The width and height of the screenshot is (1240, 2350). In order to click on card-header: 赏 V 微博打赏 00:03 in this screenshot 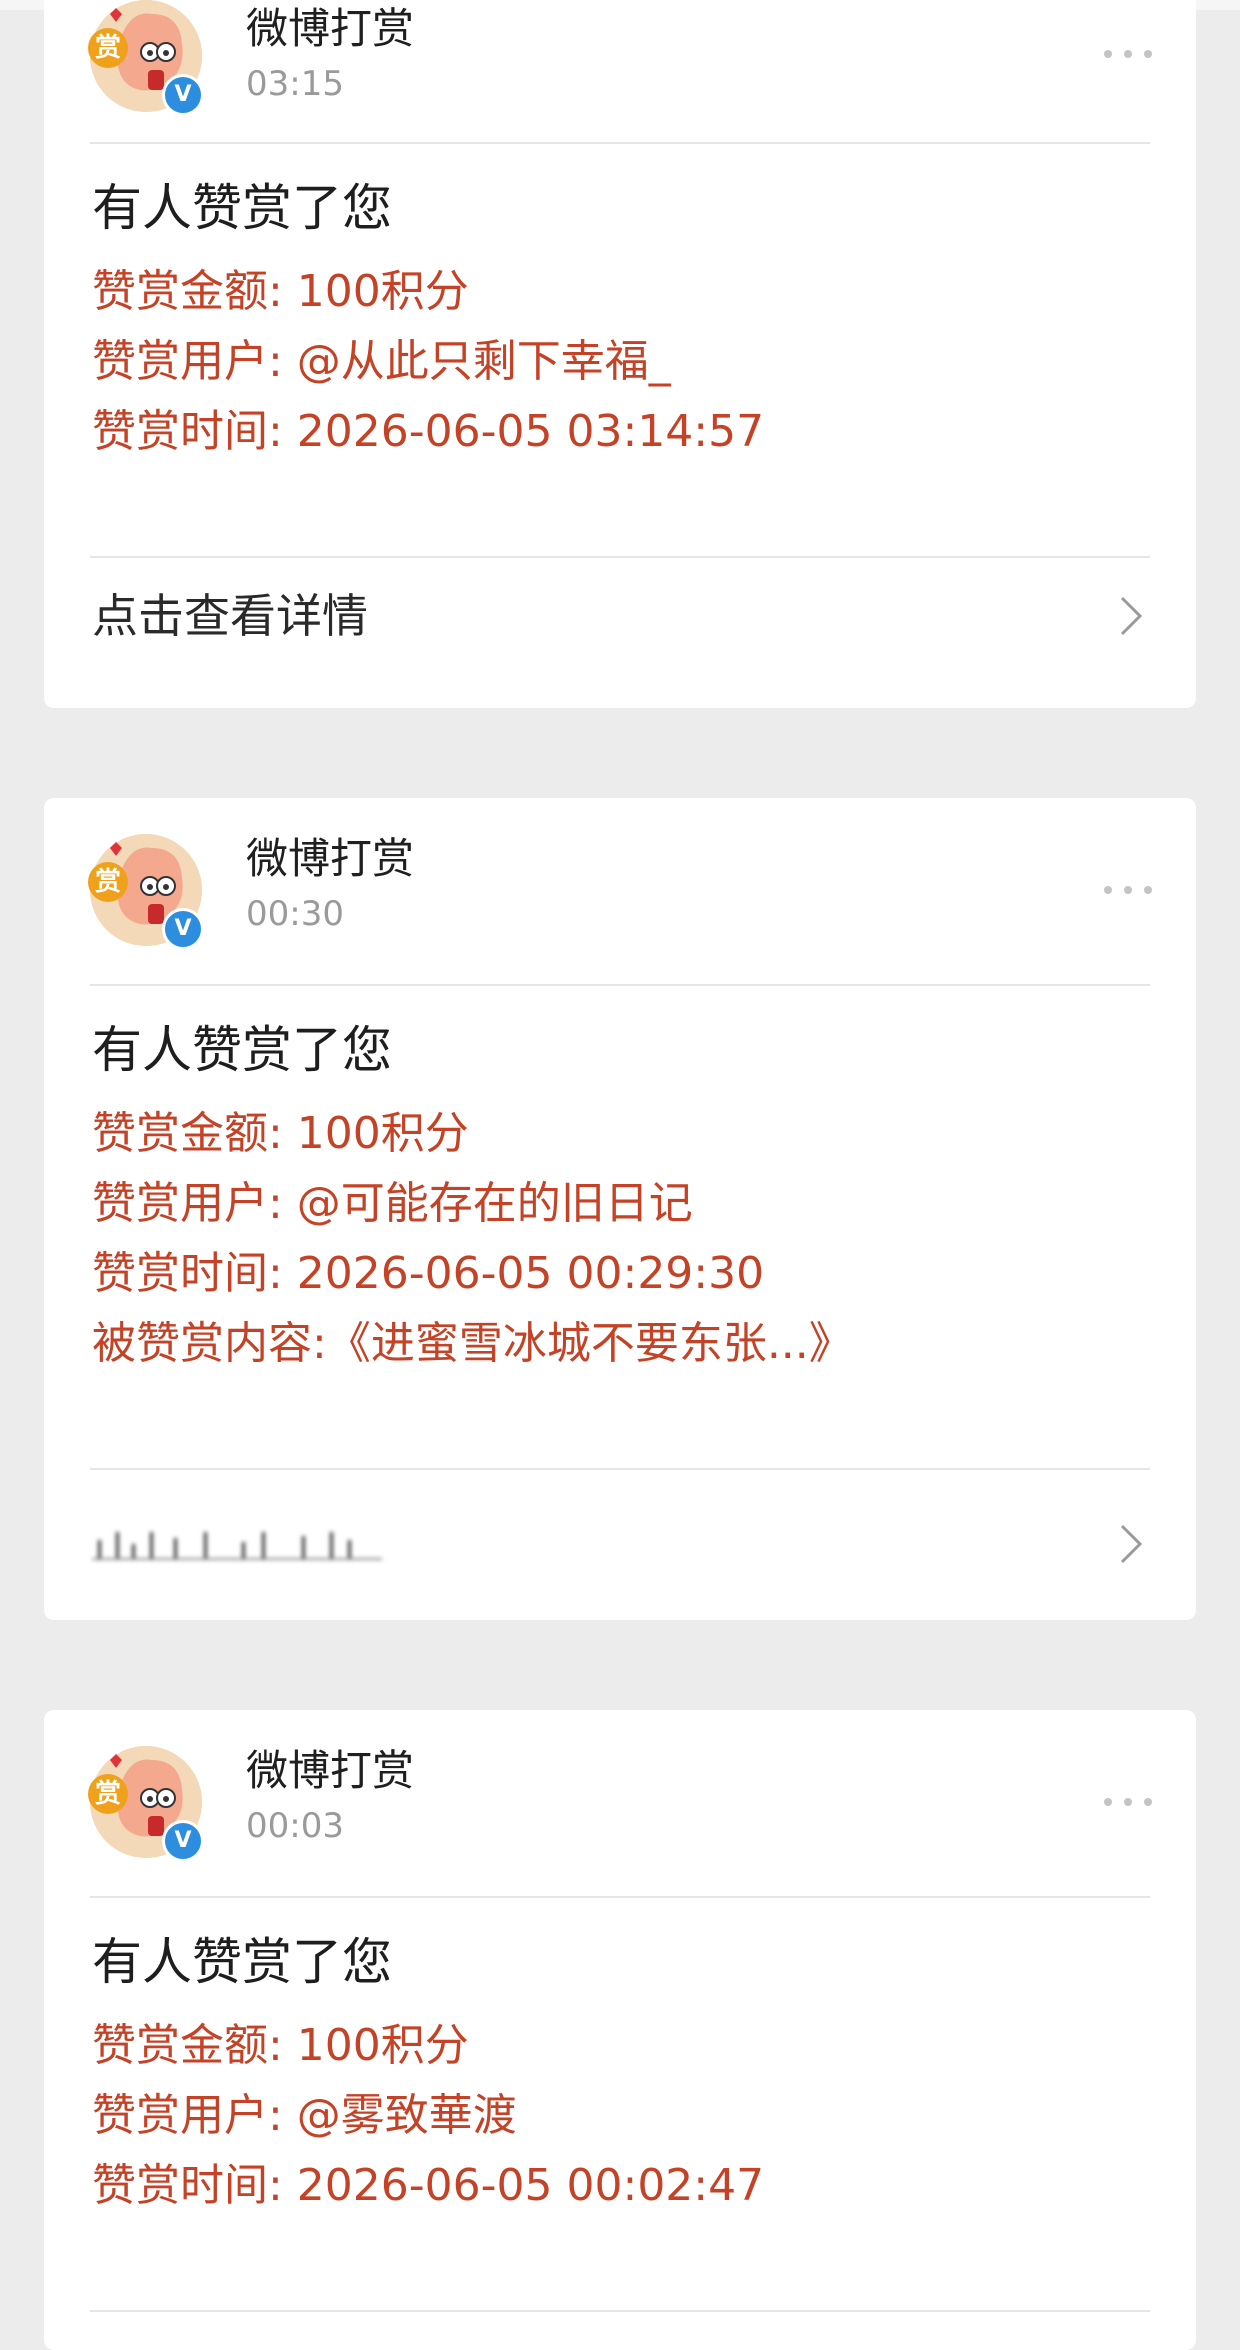, I will do `click(620, 1804)`.